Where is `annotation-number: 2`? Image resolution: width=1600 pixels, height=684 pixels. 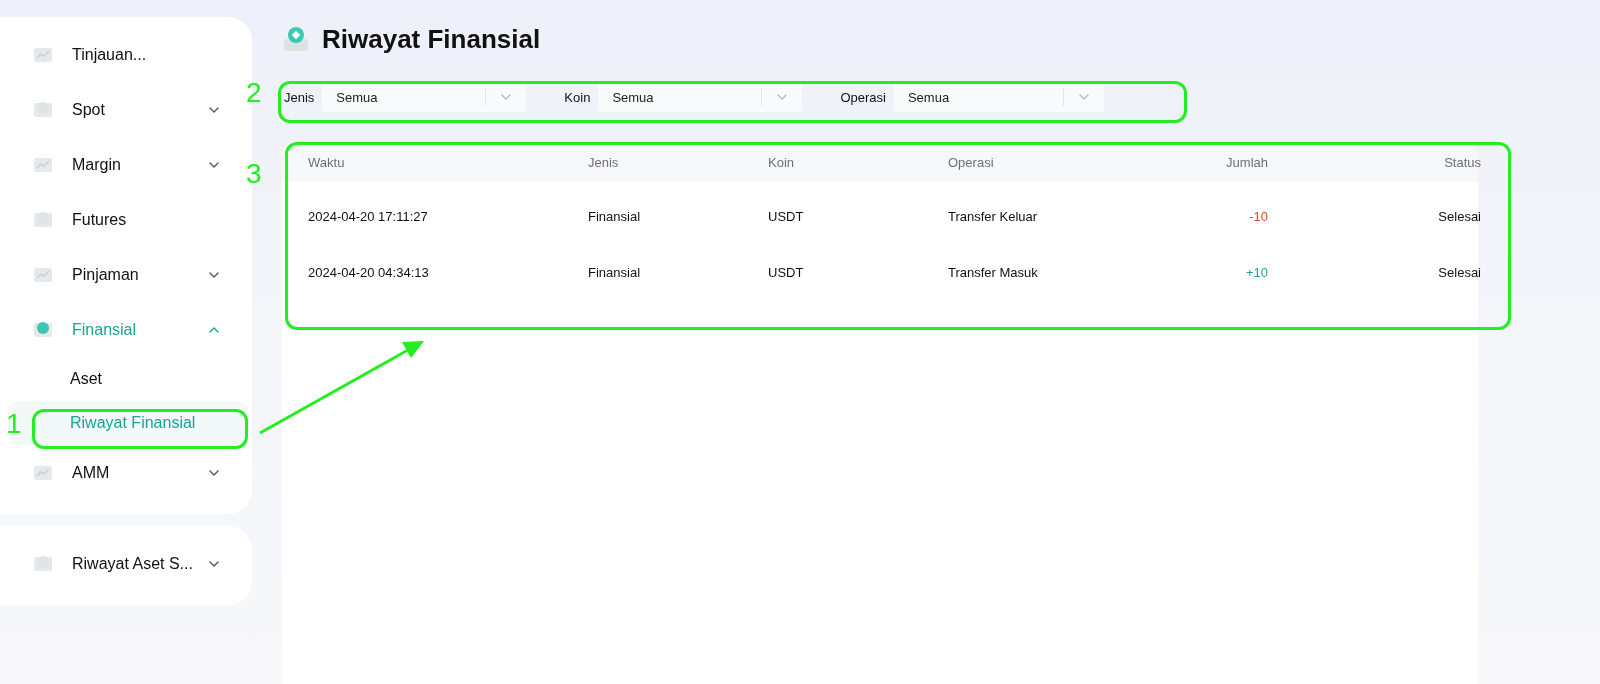
annotation-number: 2 is located at coordinates (254, 93).